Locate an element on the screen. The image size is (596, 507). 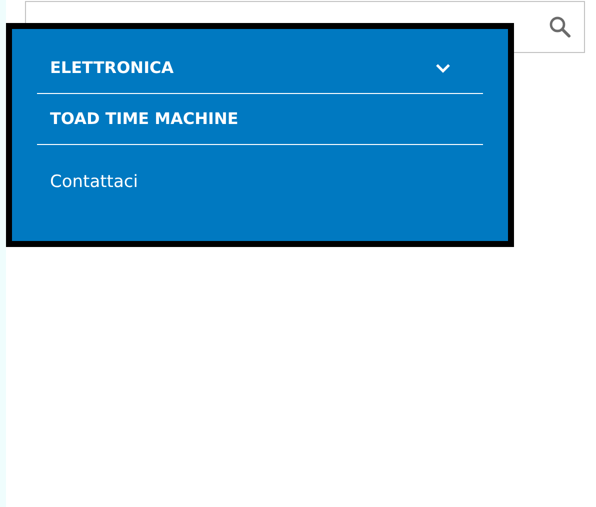
menu-category-link: TOAD TIME MACHINE is located at coordinates (144, 119).